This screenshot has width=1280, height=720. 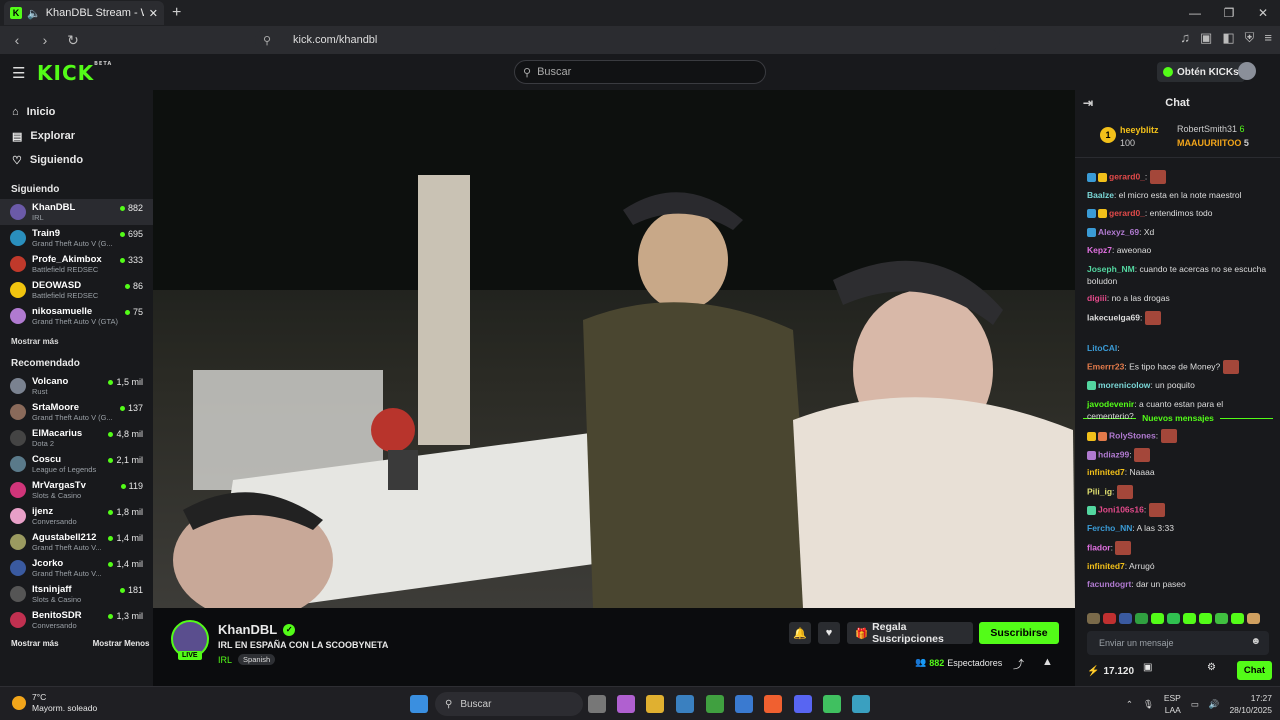 I want to click on streamer-name: KhanDBL ✓, so click(x=257, y=629).